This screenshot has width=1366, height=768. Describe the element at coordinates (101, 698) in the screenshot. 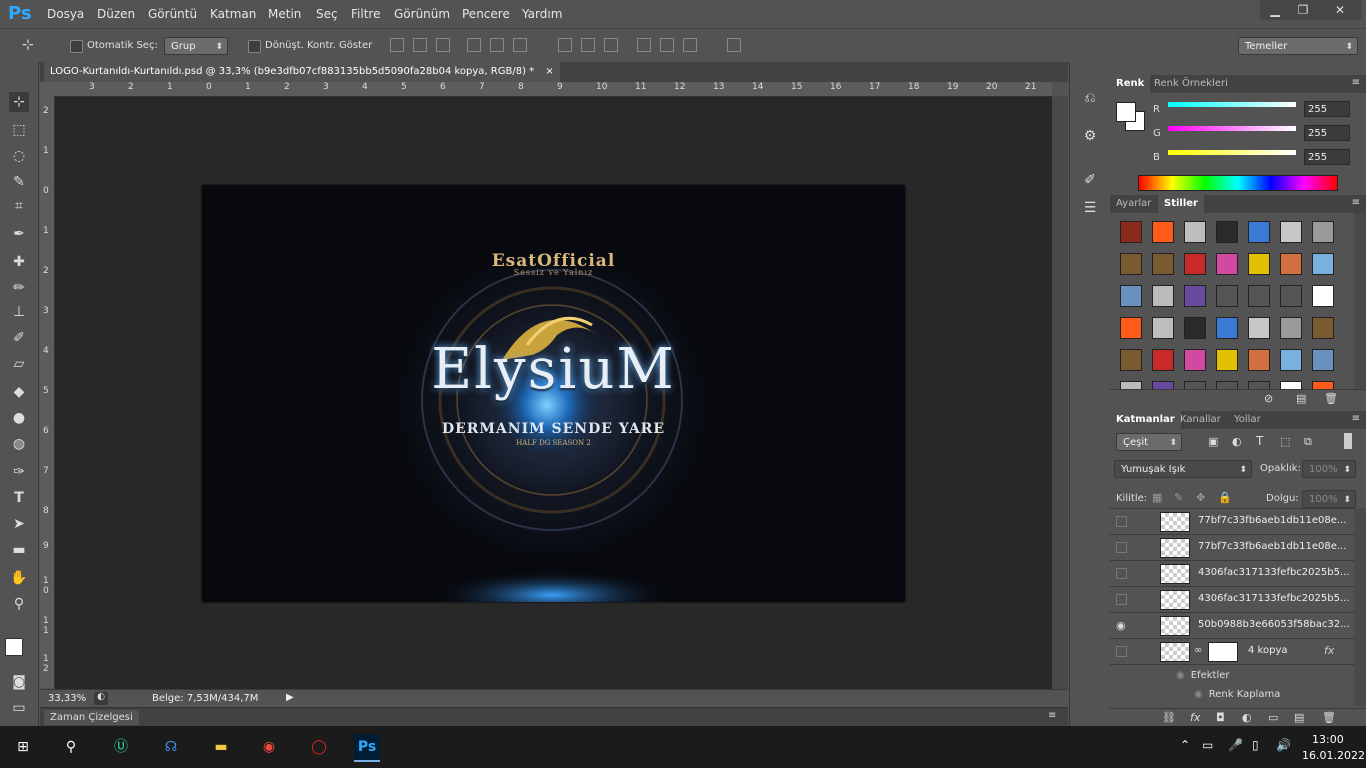

I see `export-icon: ◐` at that location.